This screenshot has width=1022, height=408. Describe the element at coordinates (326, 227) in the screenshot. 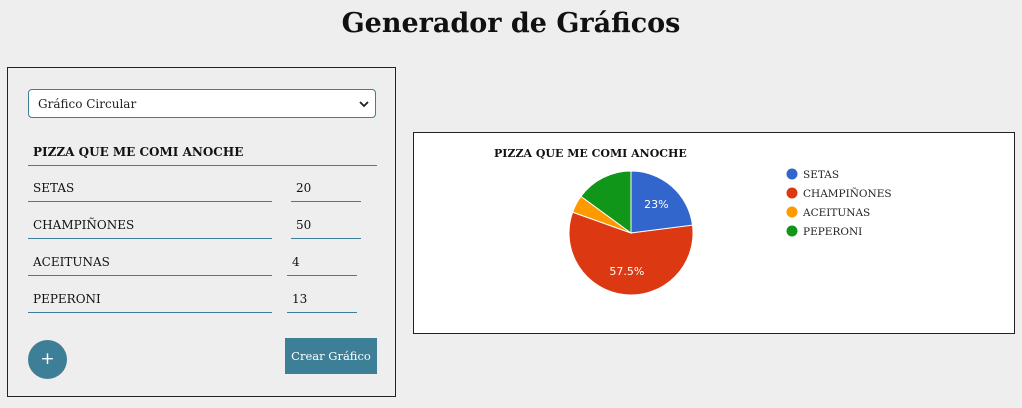

I see `row-value-input: 50` at that location.